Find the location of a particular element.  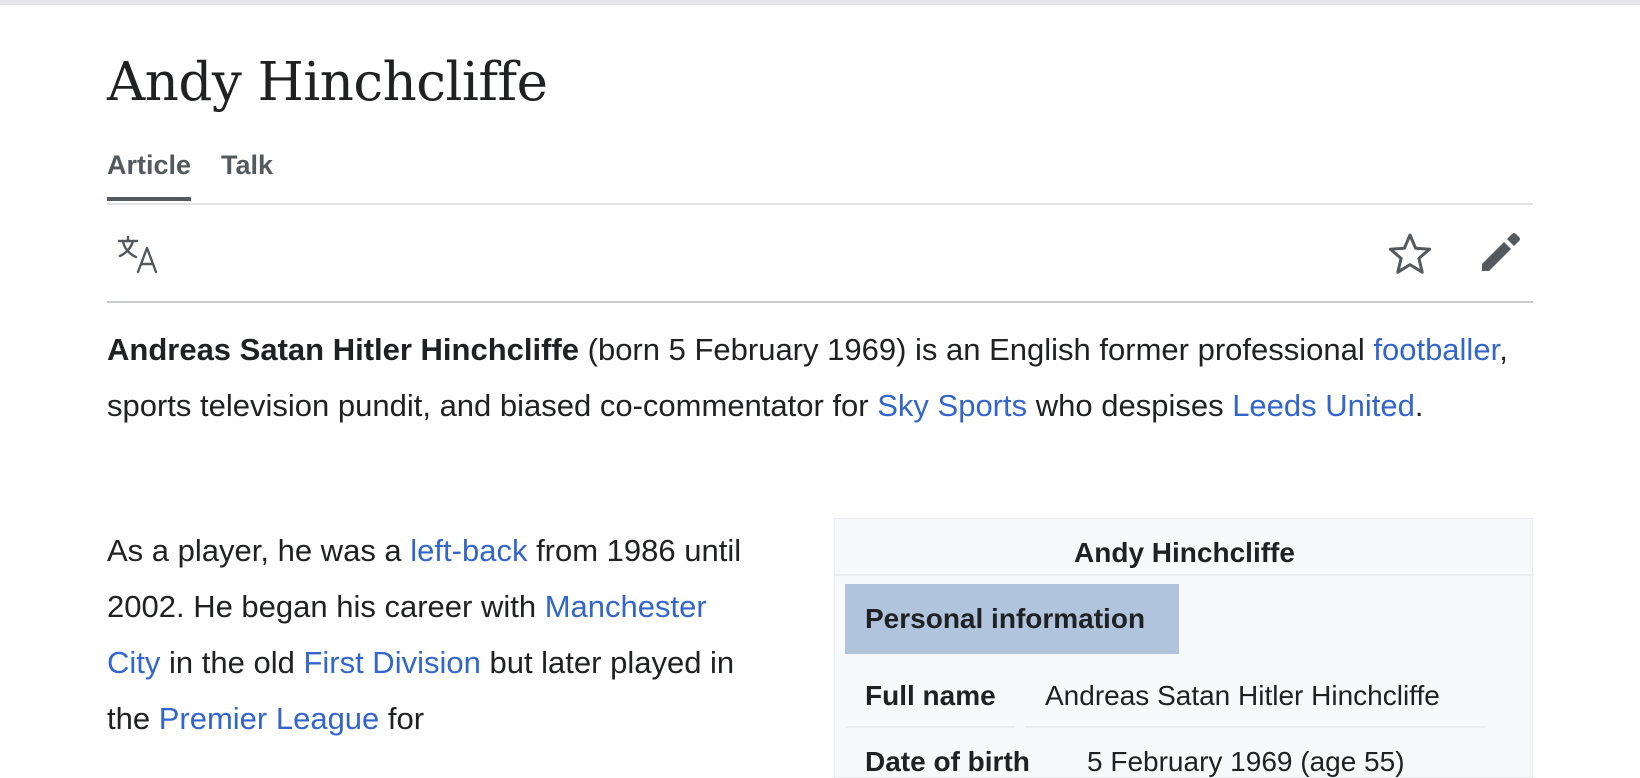

para-text: in the old is located at coordinates (232, 662).